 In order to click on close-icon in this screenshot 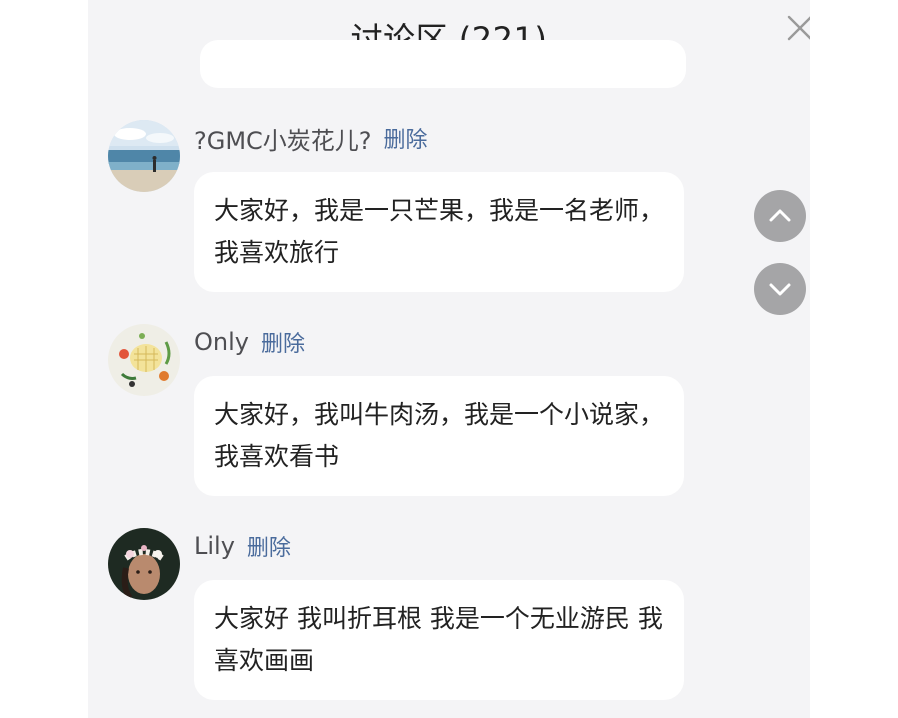, I will do `click(798, 28)`.